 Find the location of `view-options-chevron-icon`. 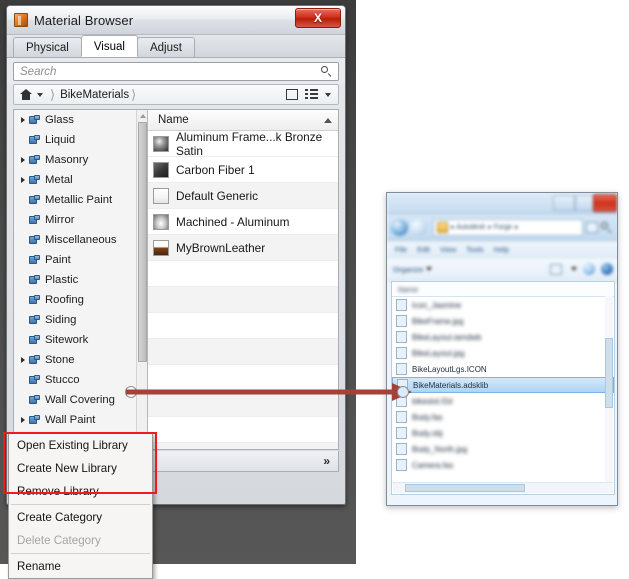

view-options-chevron-icon is located at coordinates (328, 94).